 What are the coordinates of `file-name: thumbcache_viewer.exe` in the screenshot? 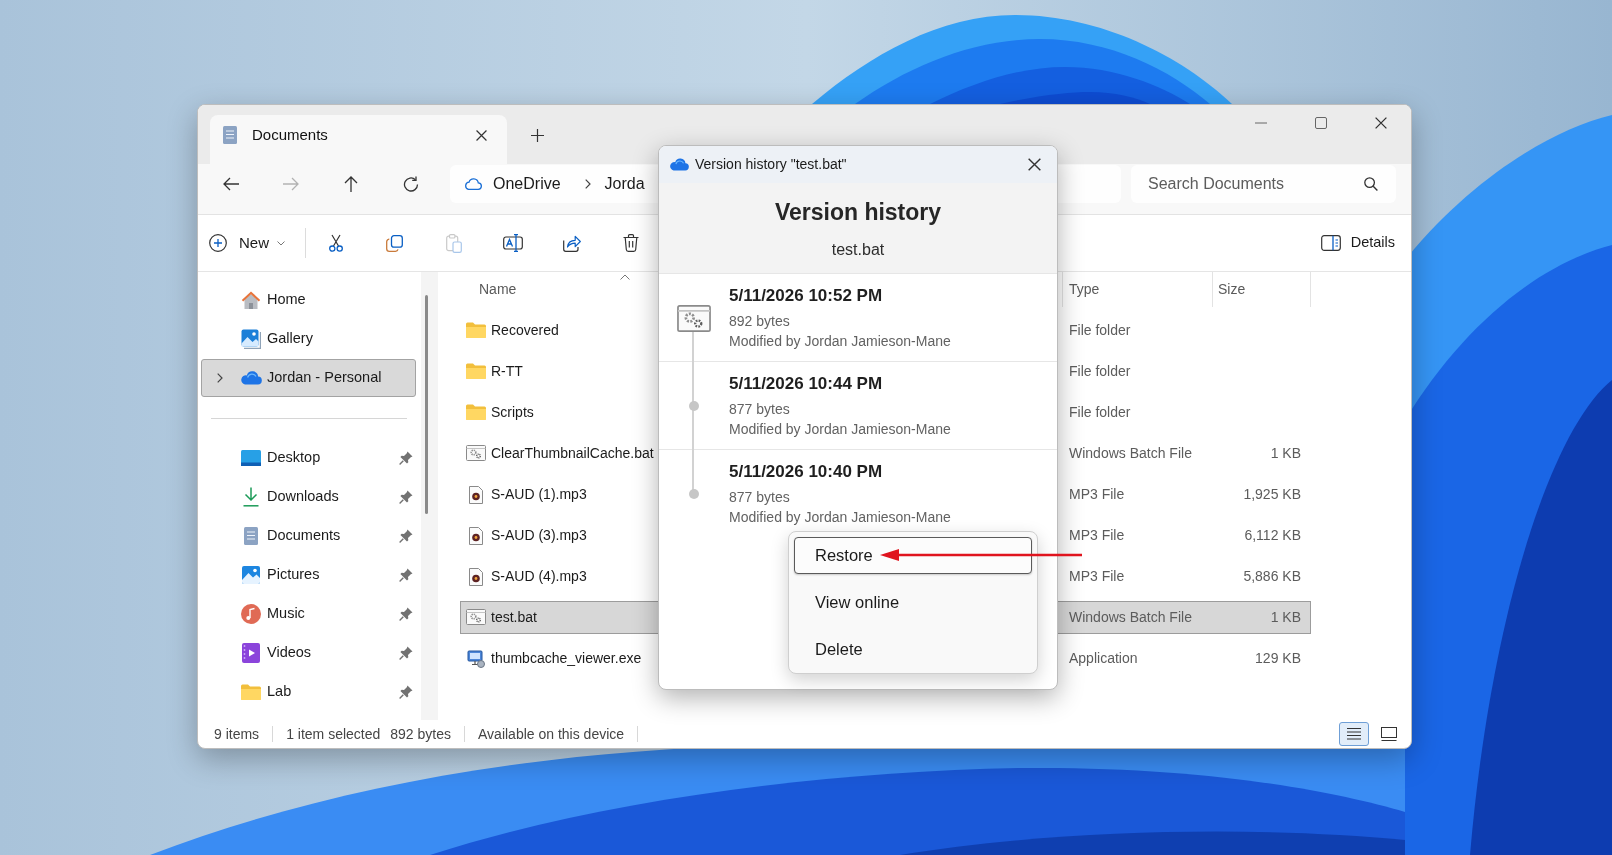 It's located at (566, 658).